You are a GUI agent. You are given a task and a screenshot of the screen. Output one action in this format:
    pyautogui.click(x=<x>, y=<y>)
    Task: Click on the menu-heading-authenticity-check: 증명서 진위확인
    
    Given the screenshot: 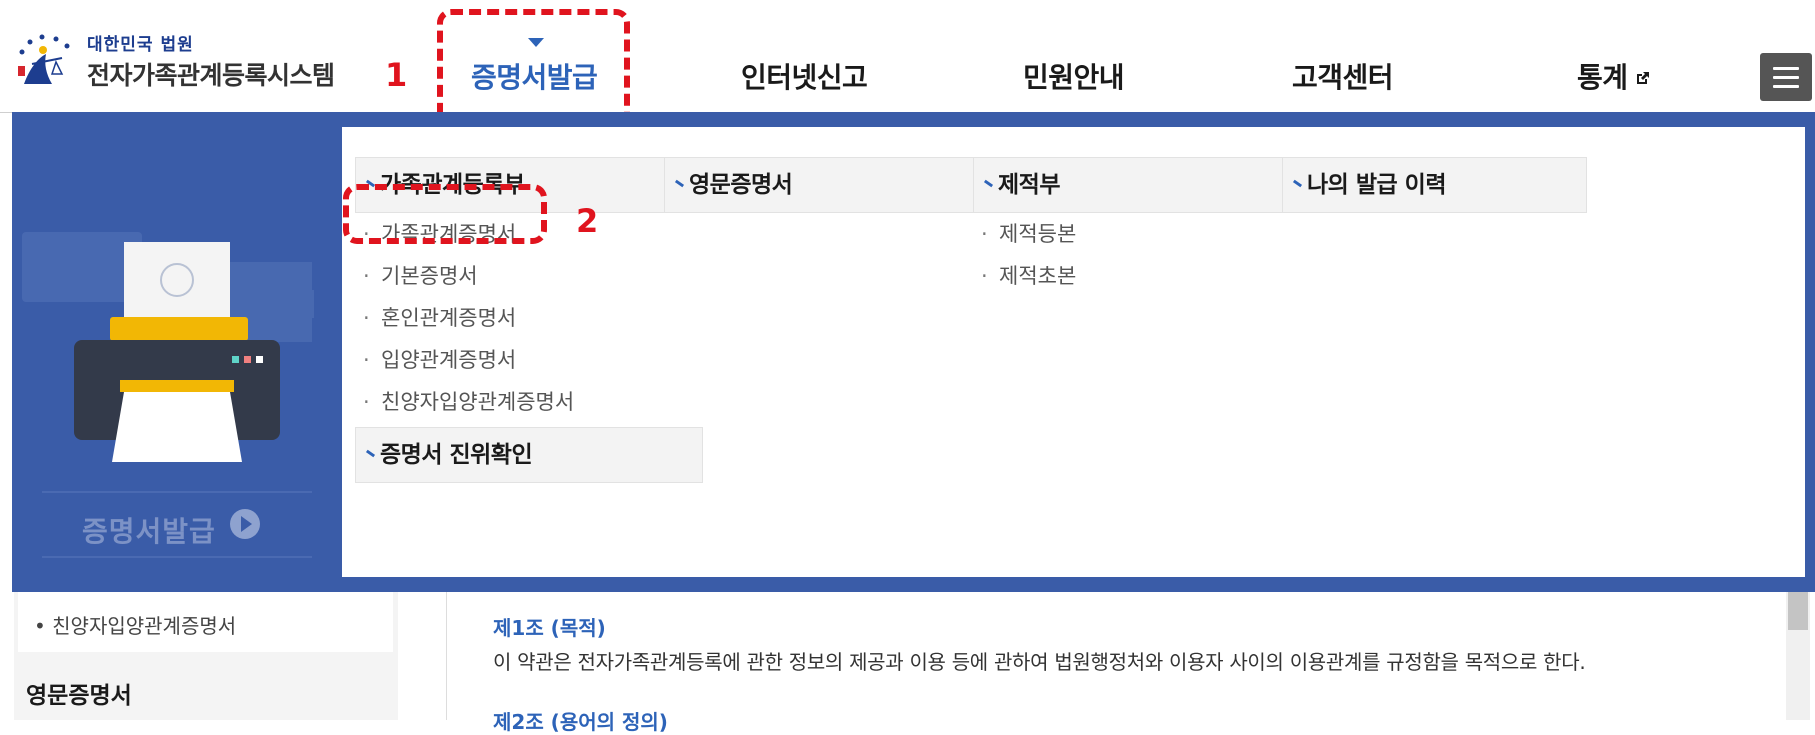 What is the action you would take?
    pyautogui.click(x=529, y=455)
    